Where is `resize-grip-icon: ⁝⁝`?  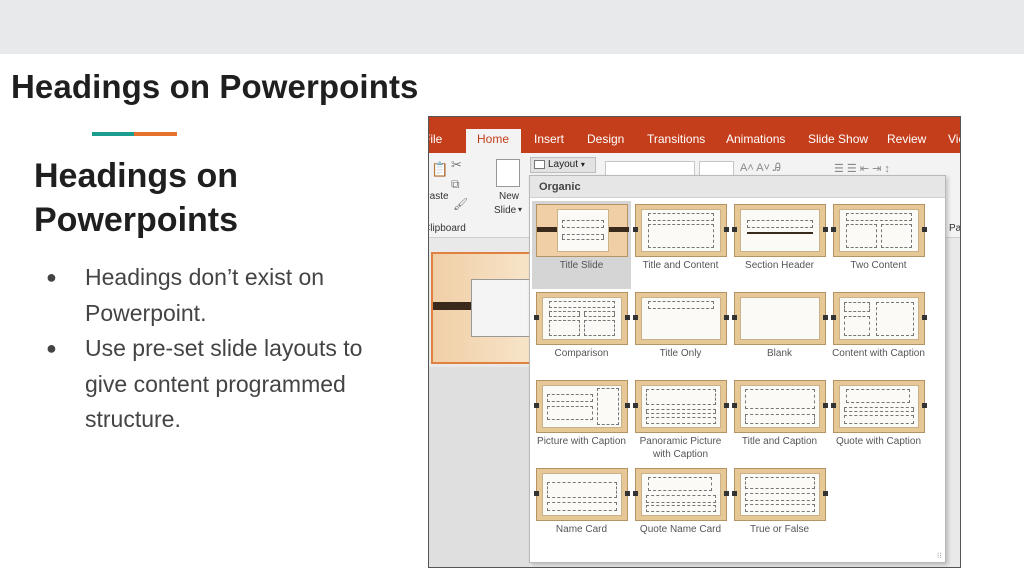
resize-grip-icon: ⁝⁝ is located at coordinates (939, 555).